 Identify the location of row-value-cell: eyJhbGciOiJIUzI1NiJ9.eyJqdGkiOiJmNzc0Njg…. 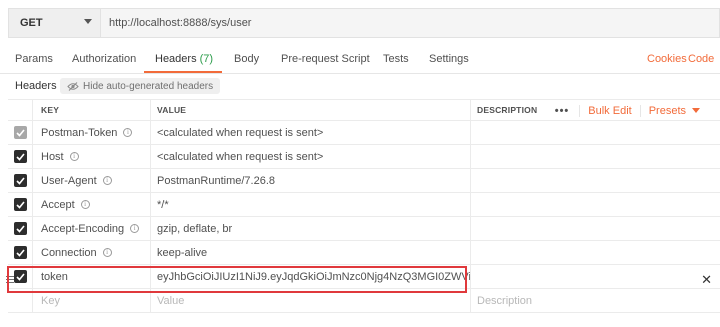
(310, 276).